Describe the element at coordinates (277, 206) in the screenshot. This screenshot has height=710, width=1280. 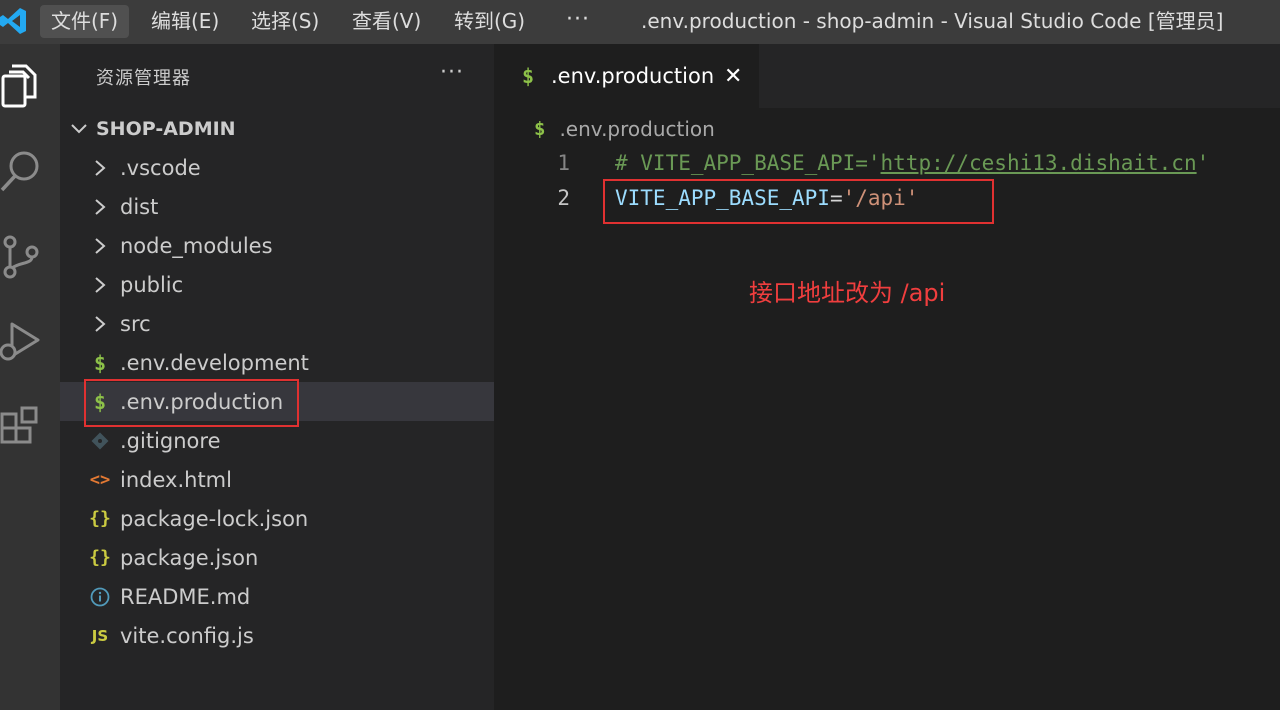
I see `folder-dist: dist` at that location.